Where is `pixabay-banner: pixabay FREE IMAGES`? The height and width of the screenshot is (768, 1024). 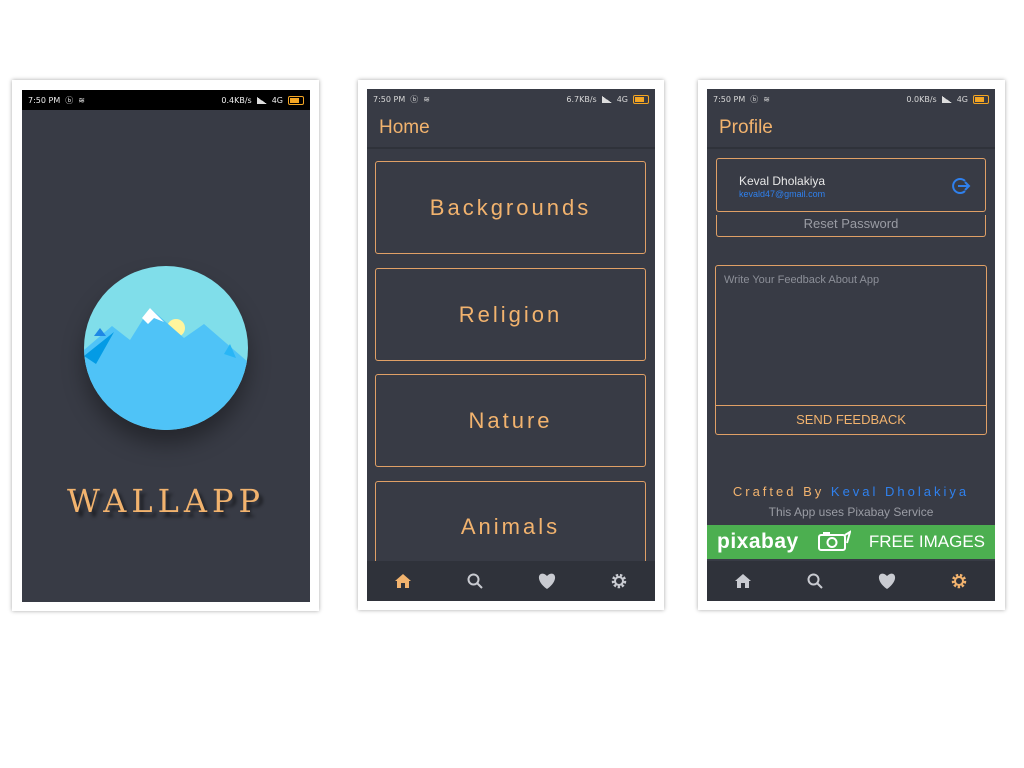 pixabay-banner: pixabay FREE IMAGES is located at coordinates (851, 542).